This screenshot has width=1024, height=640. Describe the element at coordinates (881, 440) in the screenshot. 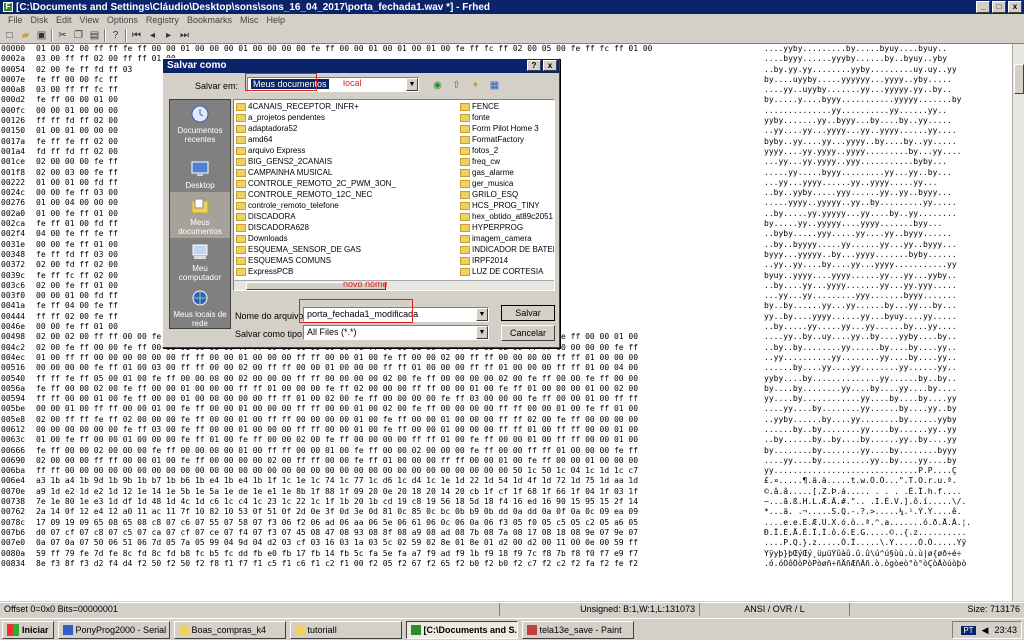

I see `hex-ascii: ..by......by..by....by......yy..by....yy` at that location.